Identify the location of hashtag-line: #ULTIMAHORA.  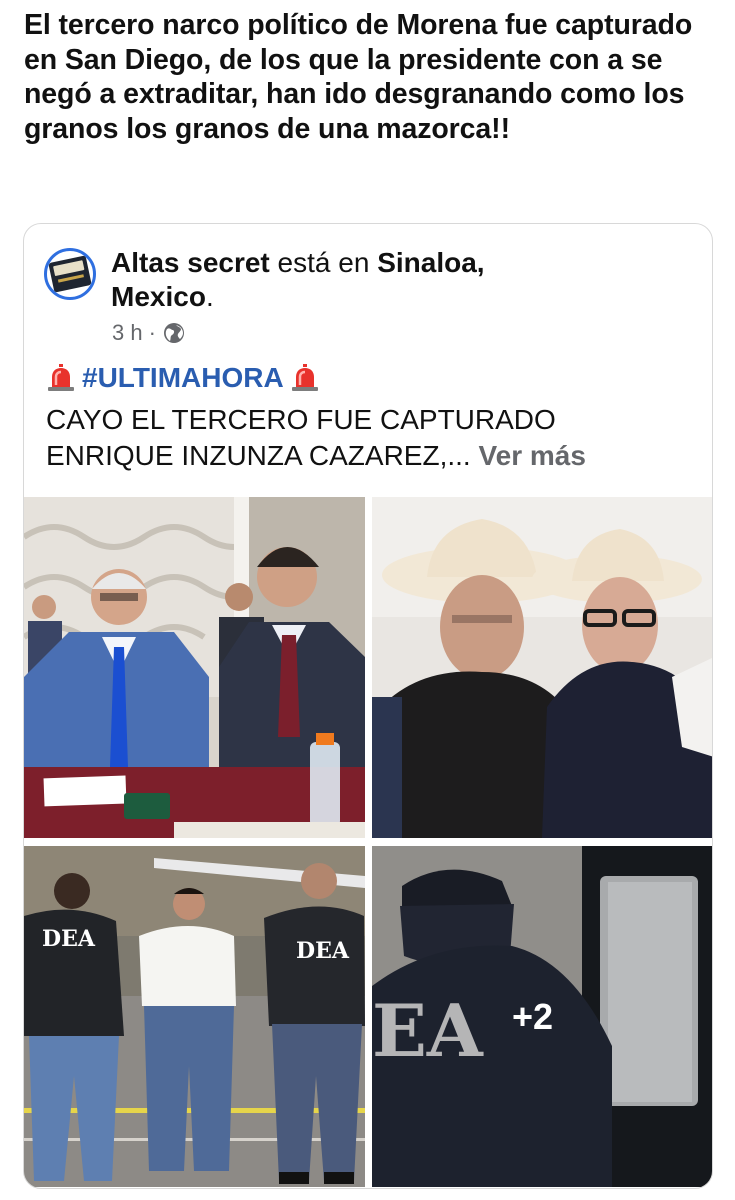
(183, 378).